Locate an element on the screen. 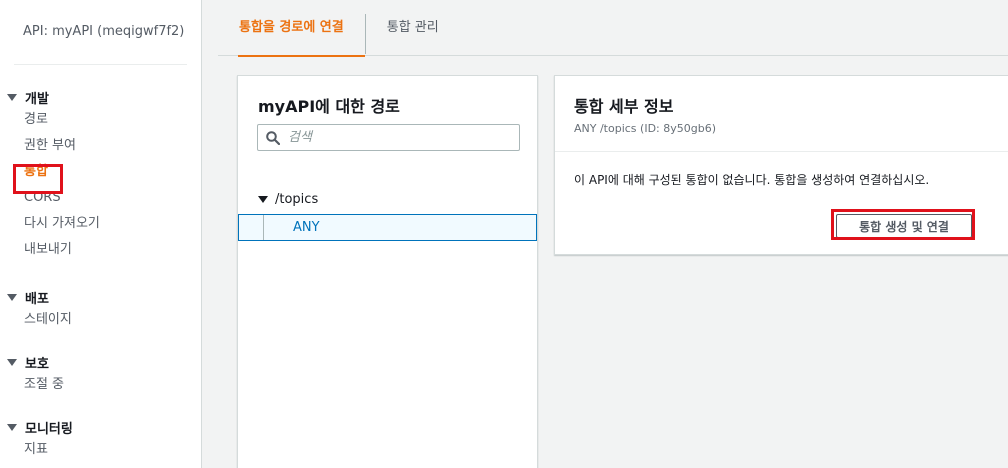 This screenshot has height=468, width=1008. sidebar-item-throttling: 조절 중 is located at coordinates (100, 385).